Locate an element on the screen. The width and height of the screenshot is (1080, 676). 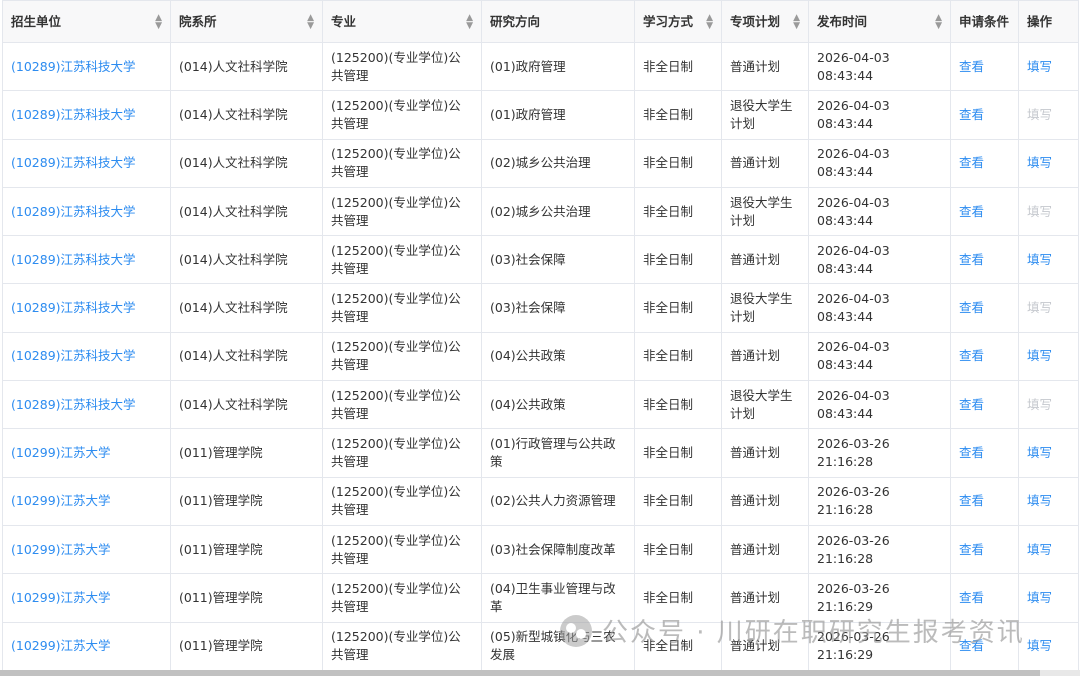
col-time-header: 发布时间 ▲ ▼ is located at coordinates (879, 21).